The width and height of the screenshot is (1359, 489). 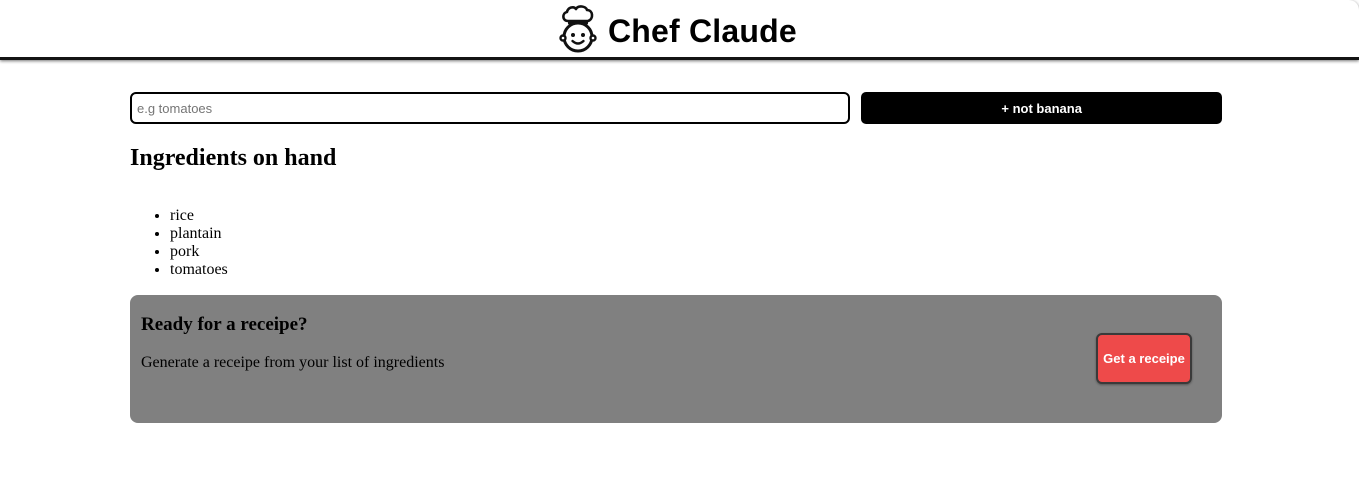 I want to click on list-item: pork, so click(x=199, y=252).